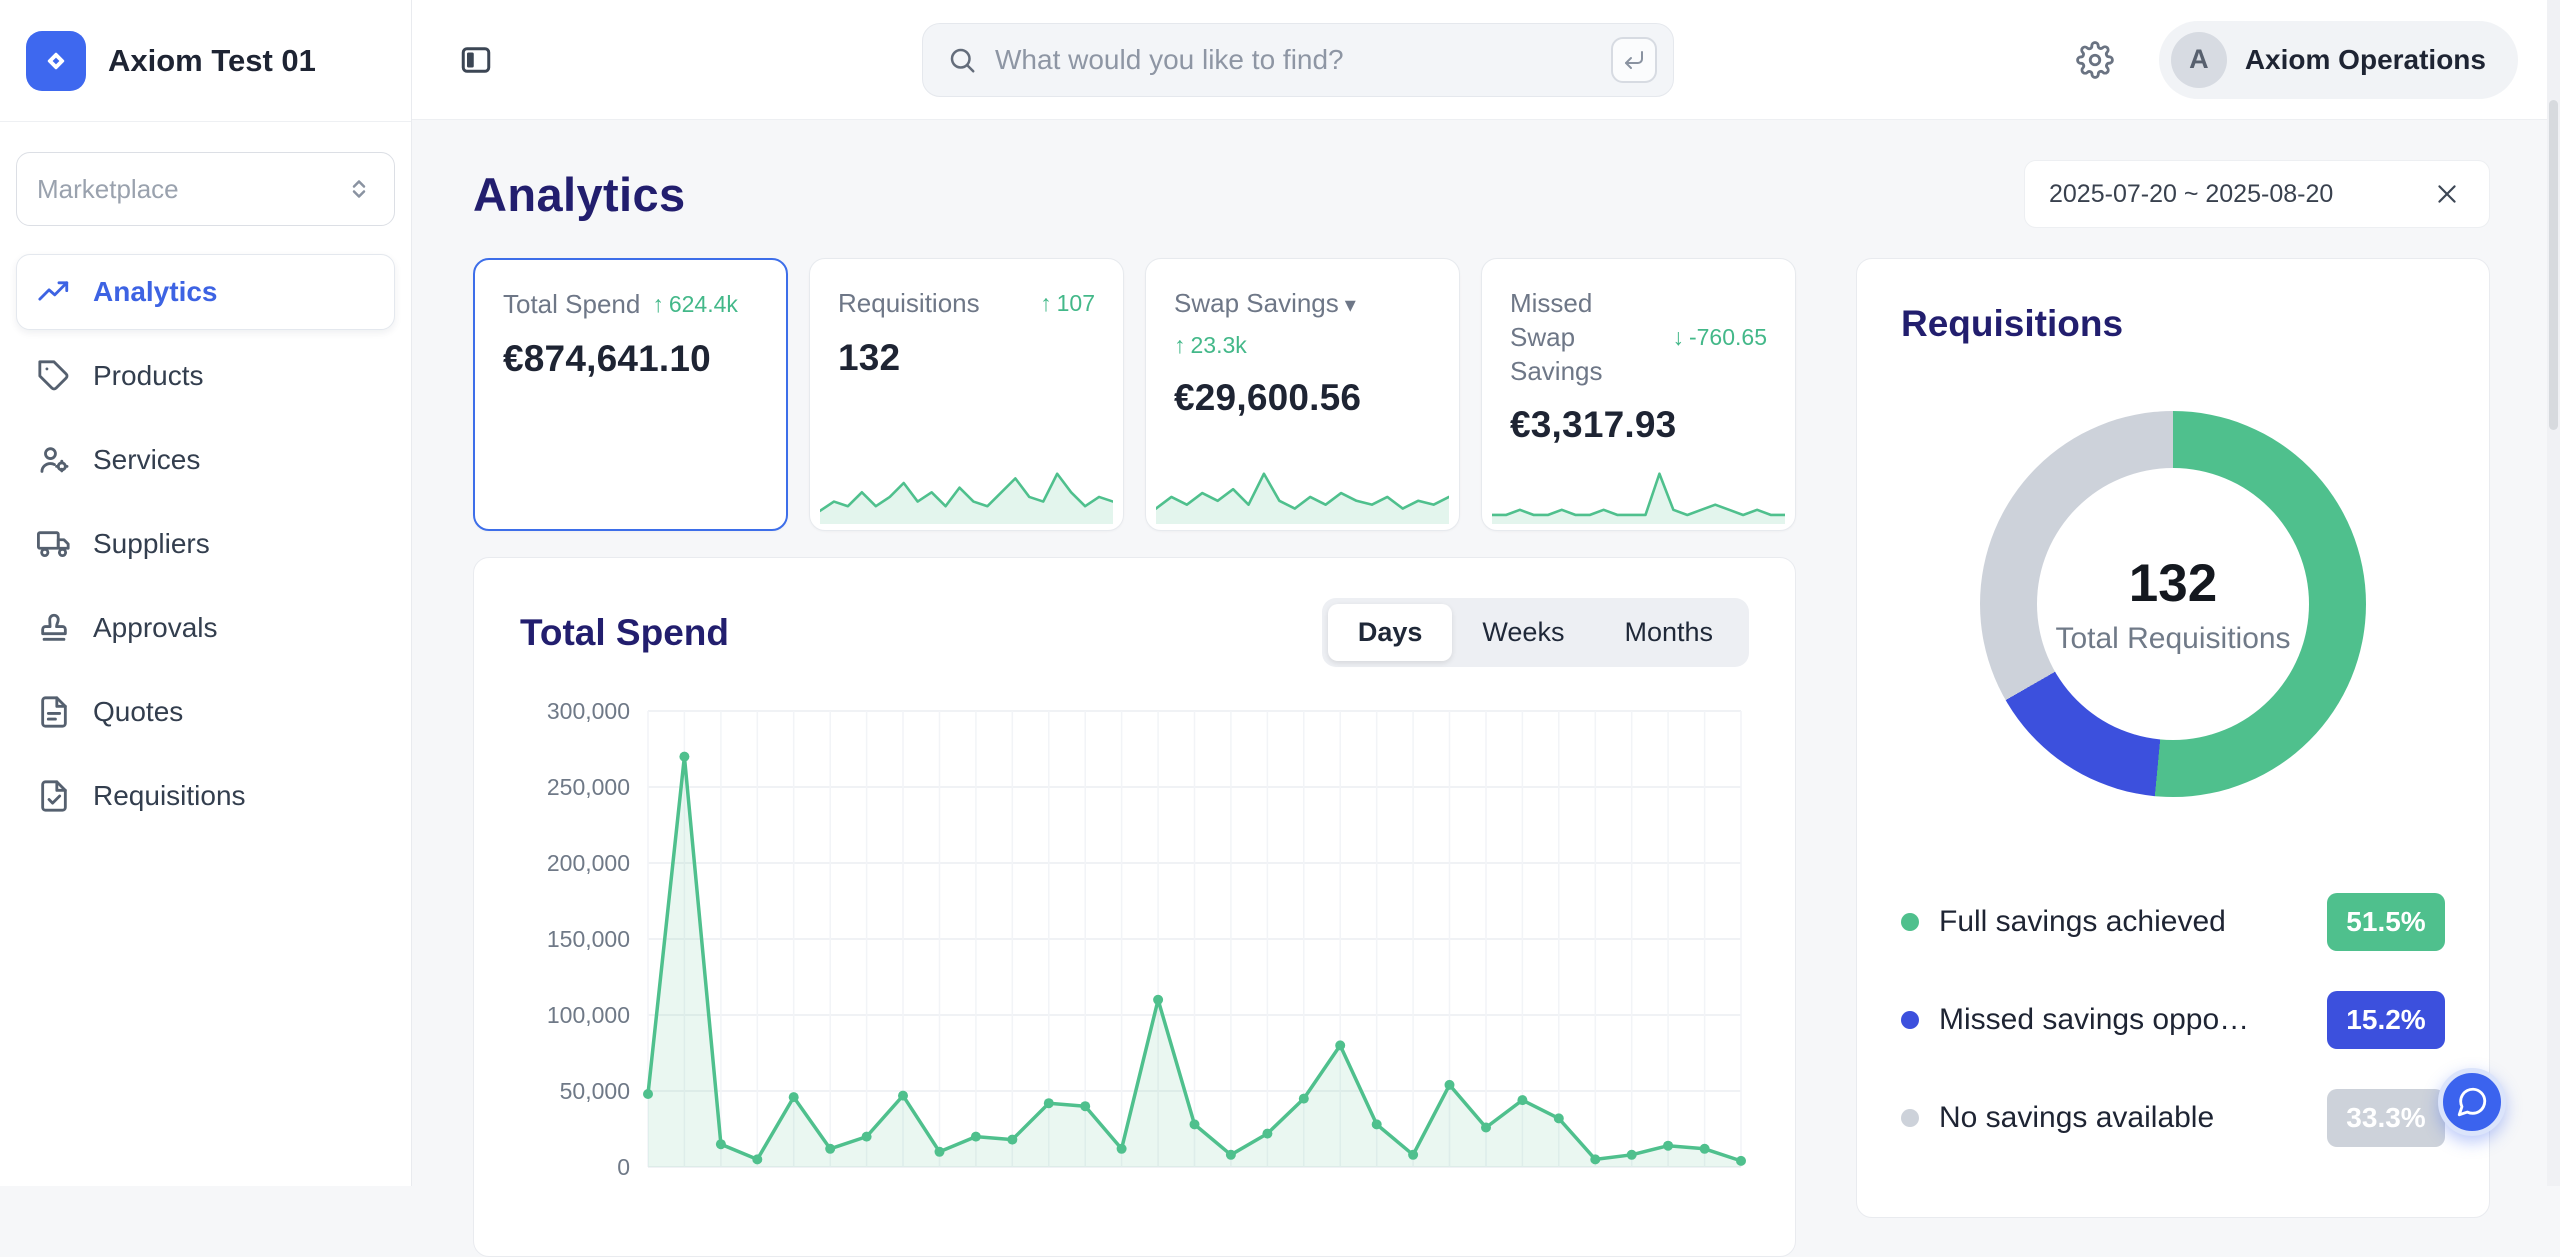  What do you see at coordinates (1481, 194) in the screenshot?
I see `page-header: Analytics 2025-07-20 ~ 2025-08-20` at bounding box center [1481, 194].